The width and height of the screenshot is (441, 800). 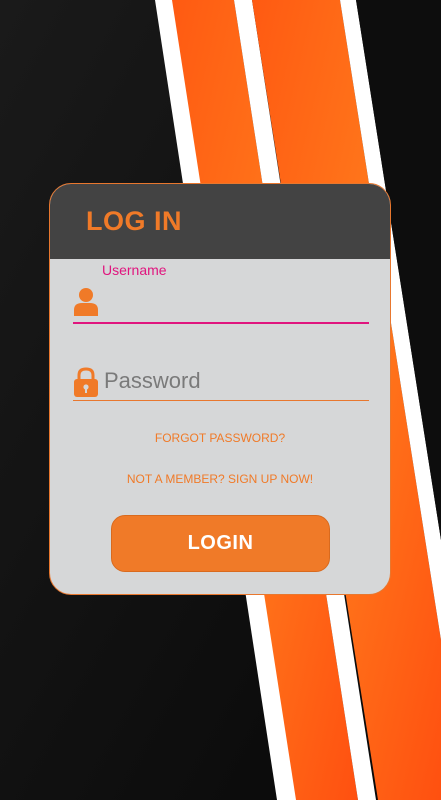 I want to click on password-field, so click(x=221, y=380).